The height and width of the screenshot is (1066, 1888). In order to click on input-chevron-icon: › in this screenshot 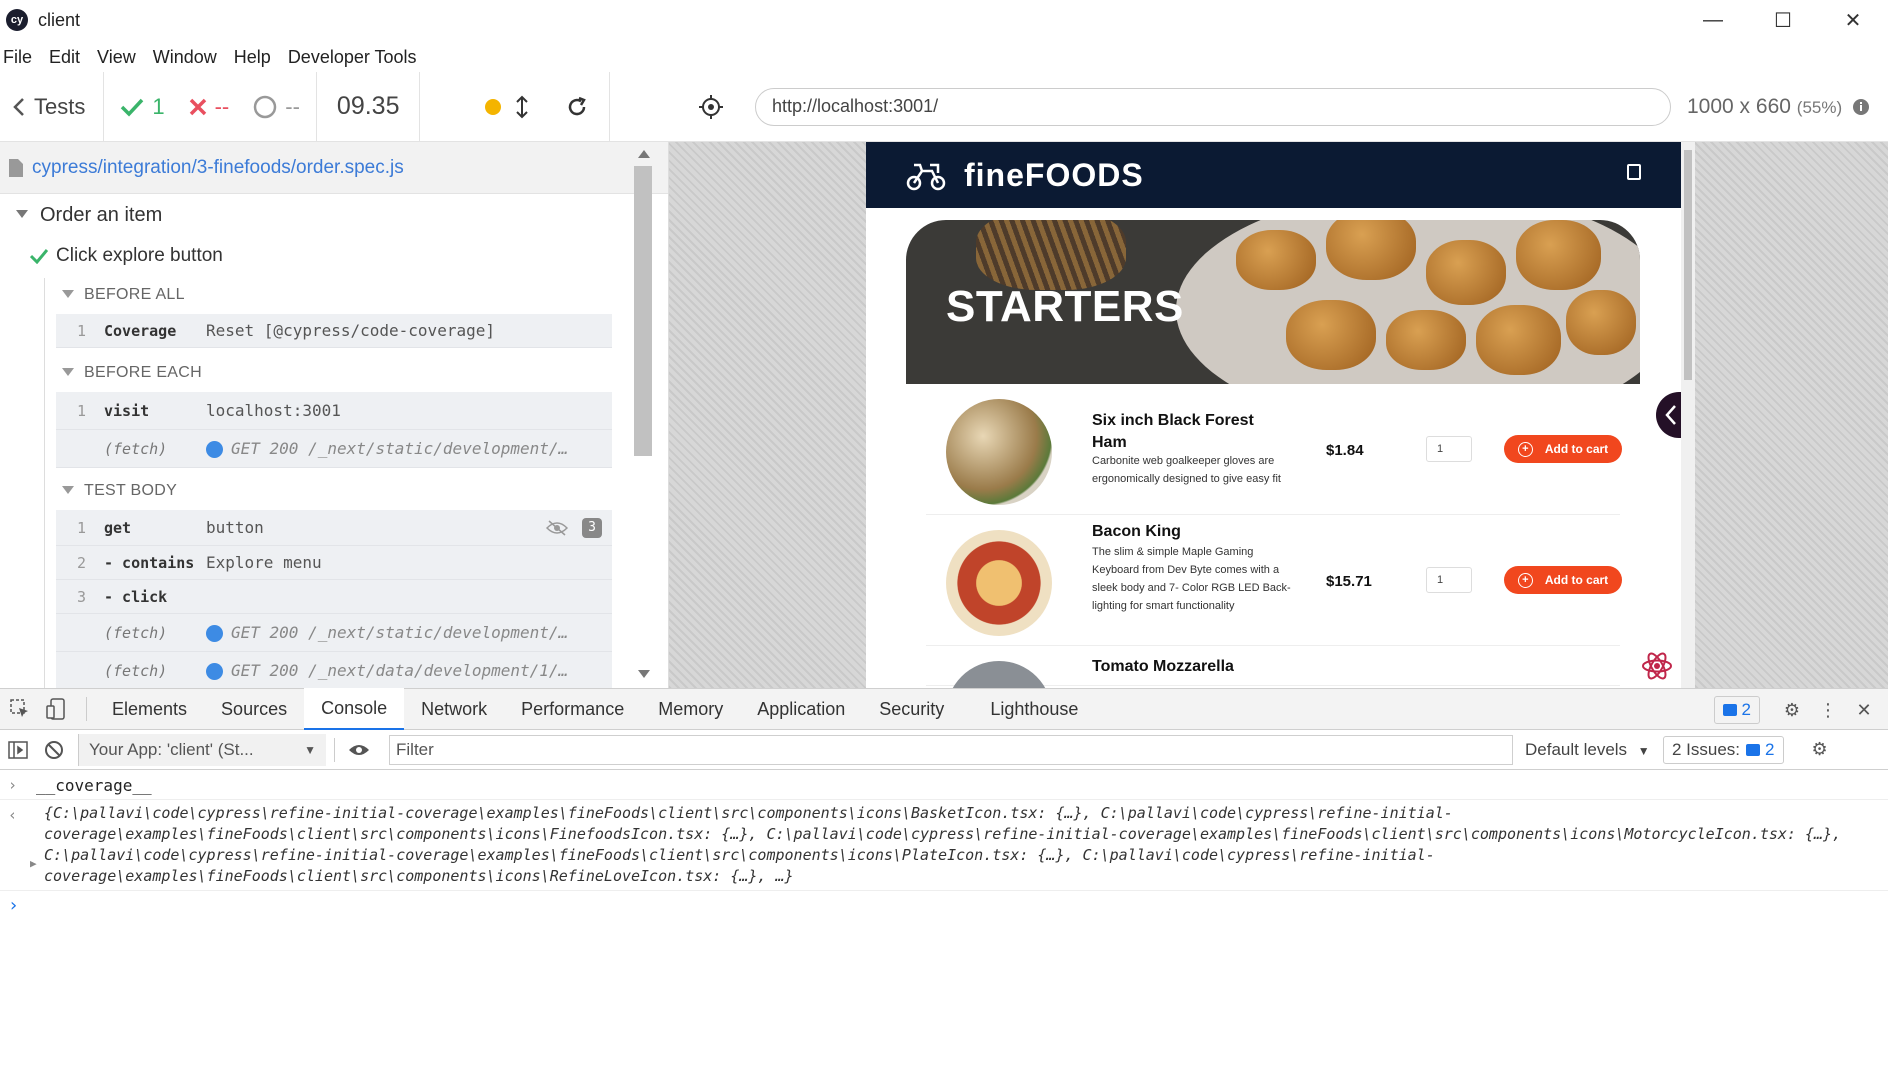, I will do `click(13, 785)`.